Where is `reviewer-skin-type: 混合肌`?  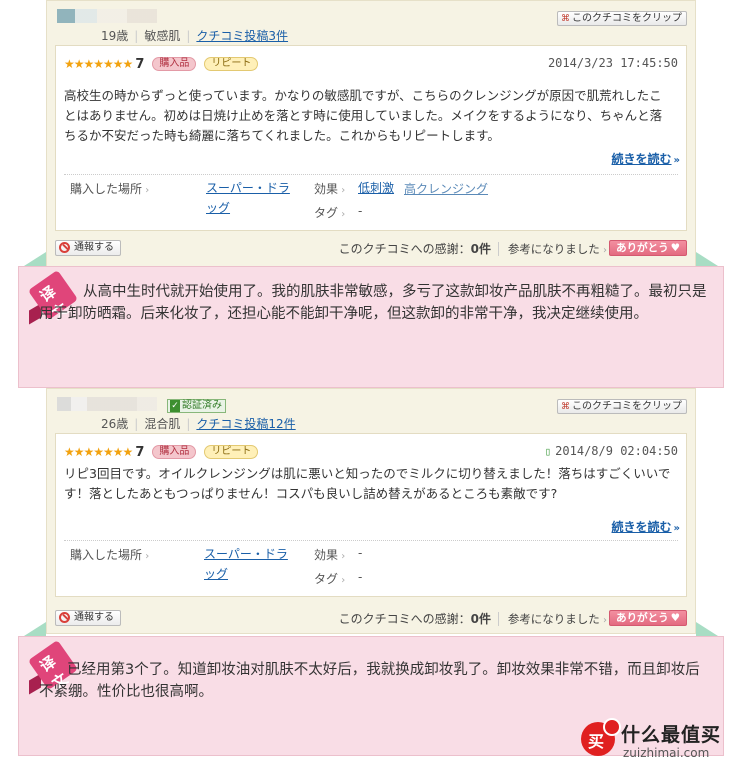
reviewer-skin-type: 混合肌 is located at coordinates (162, 424).